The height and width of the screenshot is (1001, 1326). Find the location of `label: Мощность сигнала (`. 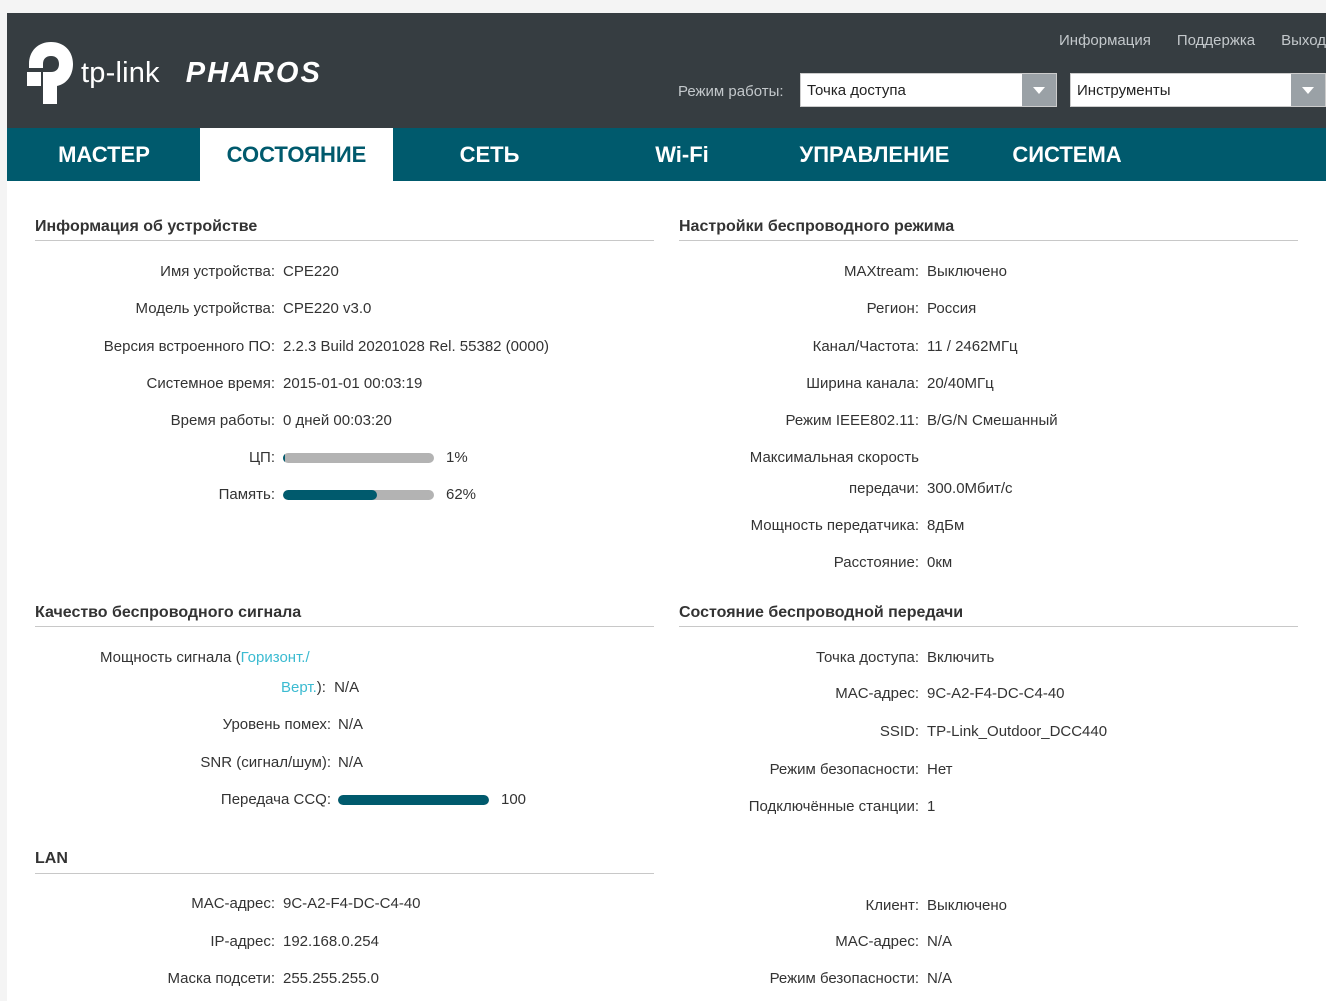

label: Мощность сигнала ( is located at coordinates (170, 657).